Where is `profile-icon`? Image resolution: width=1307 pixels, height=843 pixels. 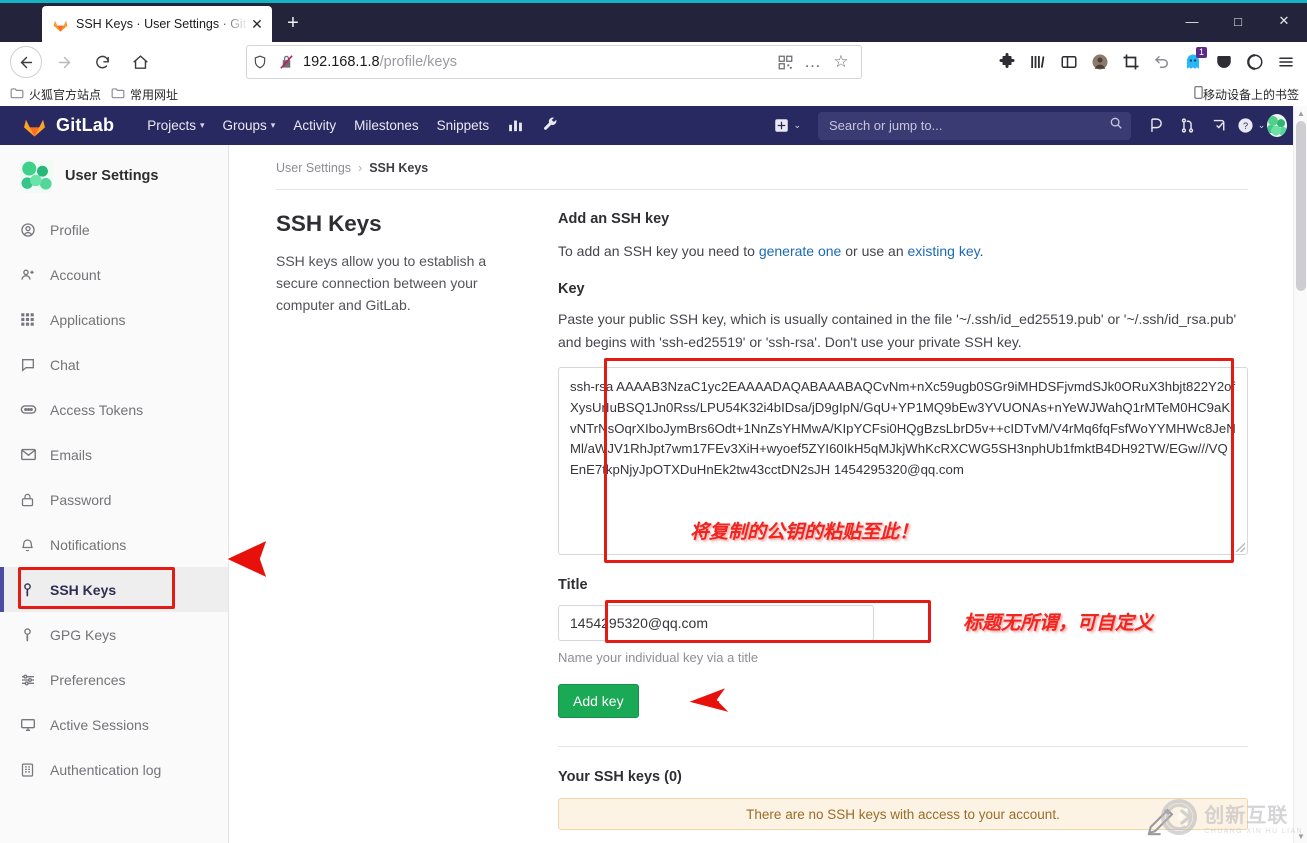
profile-icon is located at coordinates (31, 230).